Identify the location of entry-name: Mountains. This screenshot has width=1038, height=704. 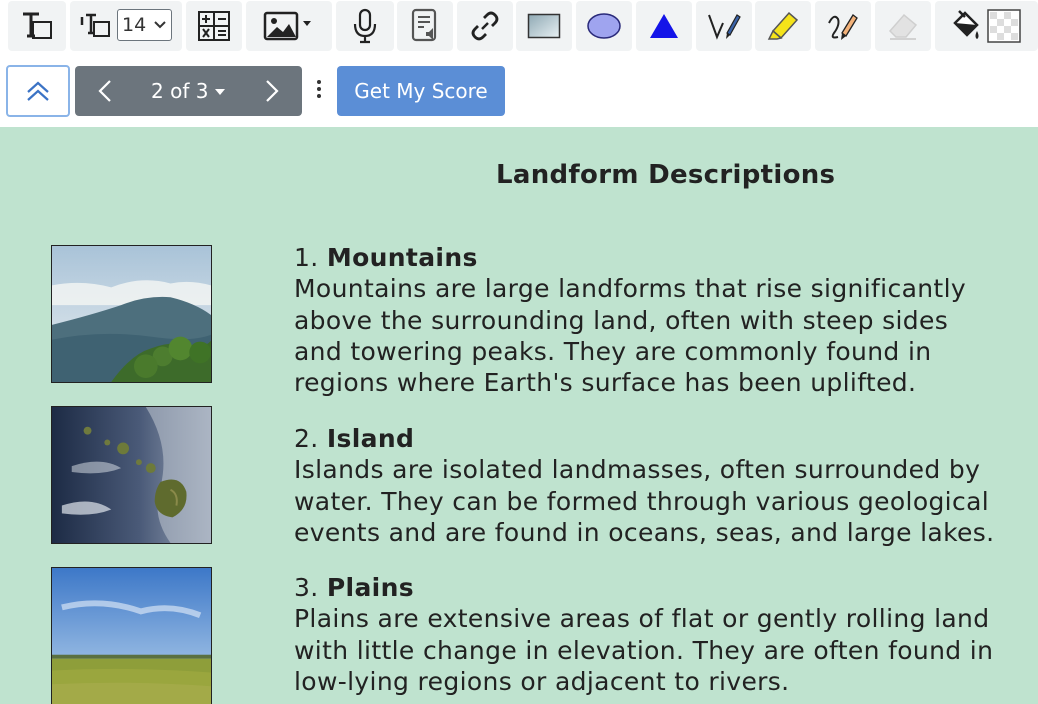
(402, 257).